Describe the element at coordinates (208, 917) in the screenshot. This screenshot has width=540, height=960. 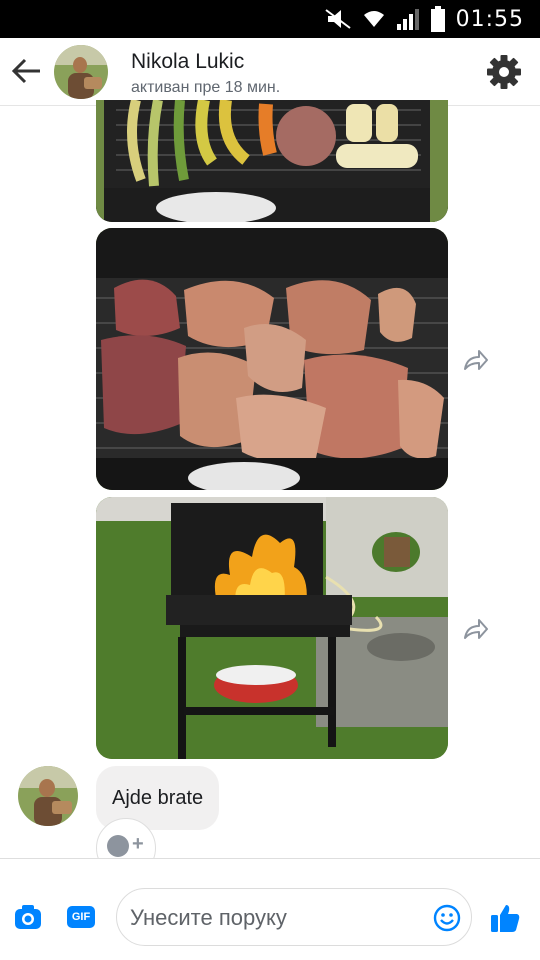
I see `message-input-placeholder: Унесите поруку` at that location.